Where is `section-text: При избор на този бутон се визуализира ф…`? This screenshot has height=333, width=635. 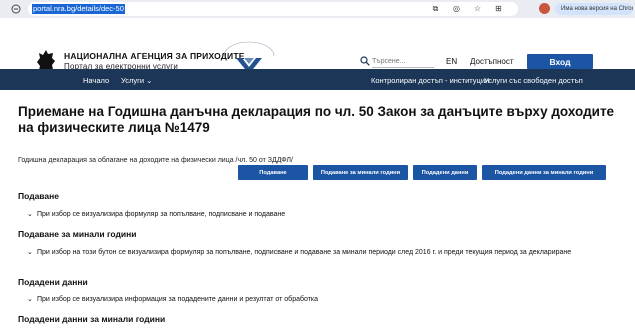 section-text: При избор на този бутон се визуализира ф… is located at coordinates (304, 252).